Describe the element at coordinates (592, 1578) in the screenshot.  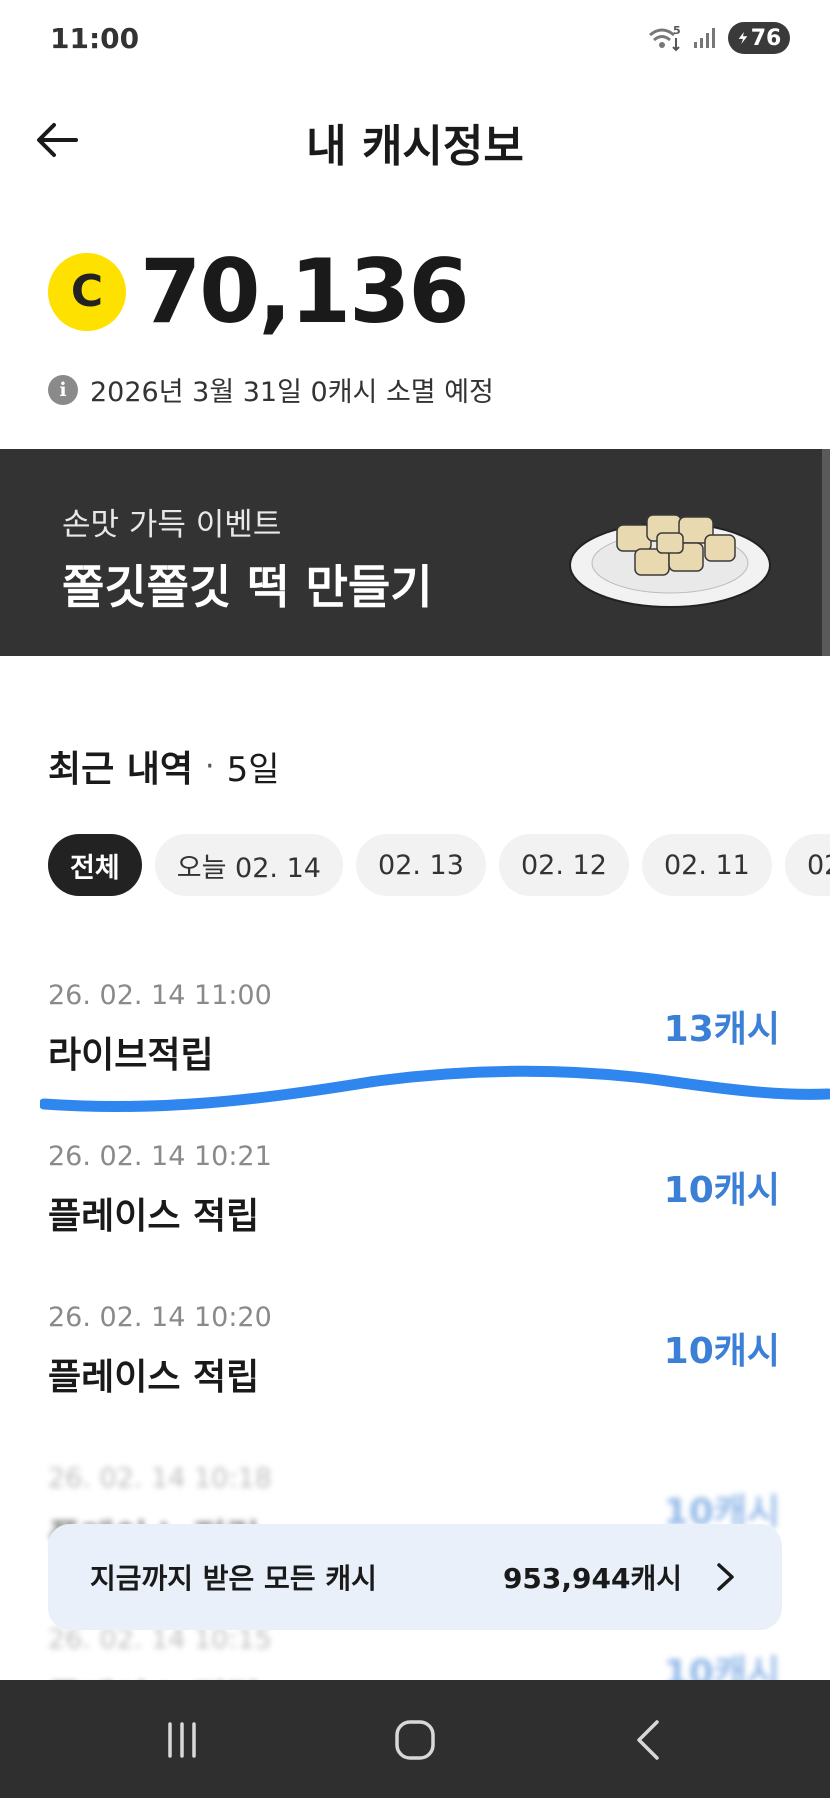
I see `total-value: 953,944캐시` at that location.